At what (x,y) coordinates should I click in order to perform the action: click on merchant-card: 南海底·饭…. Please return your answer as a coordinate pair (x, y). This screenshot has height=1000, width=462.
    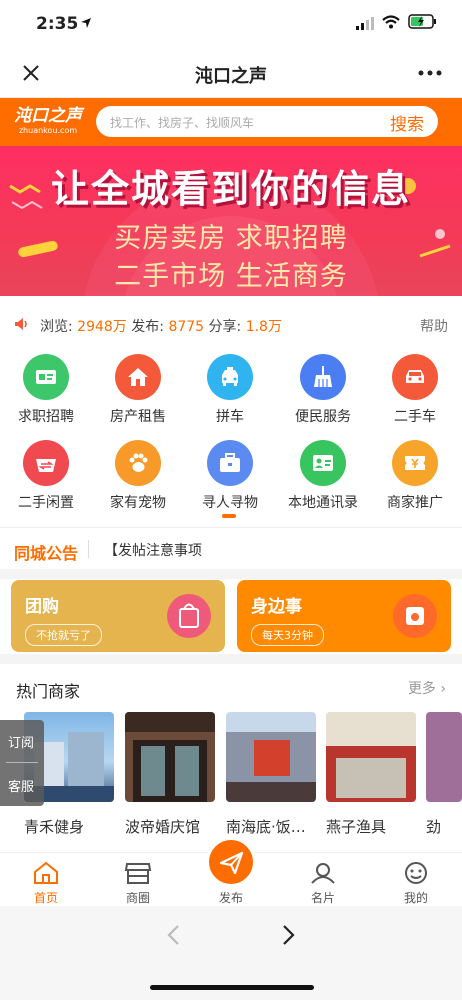
    Looking at the image, I should click on (271, 774).